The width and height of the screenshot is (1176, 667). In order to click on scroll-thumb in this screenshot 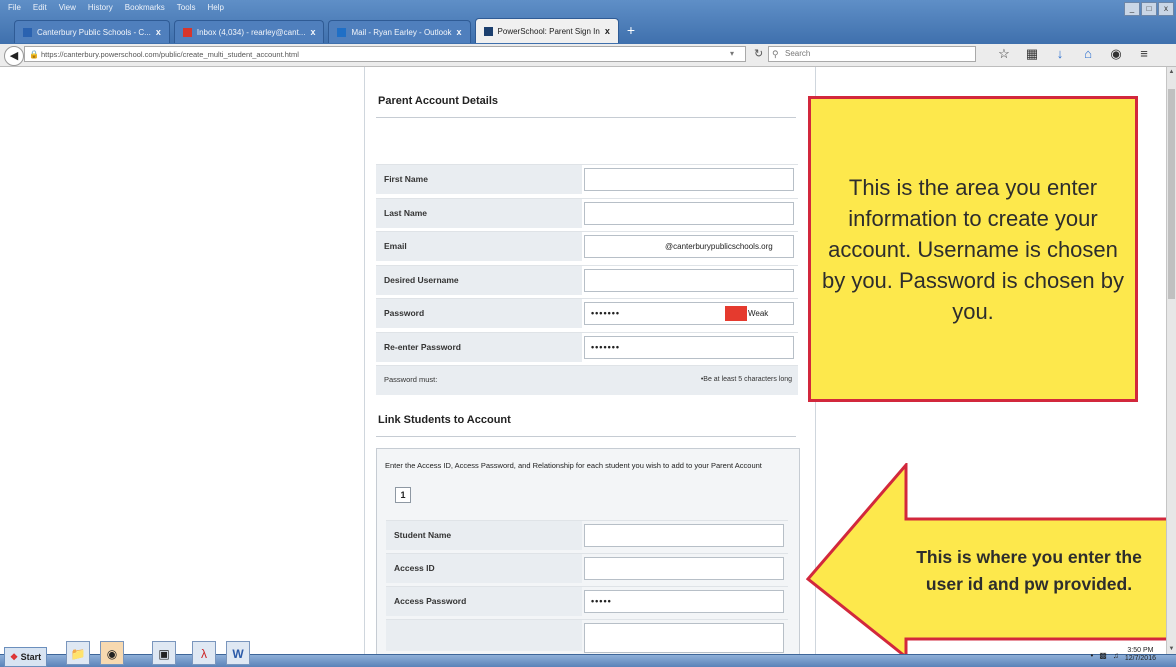, I will do `click(1171, 194)`.